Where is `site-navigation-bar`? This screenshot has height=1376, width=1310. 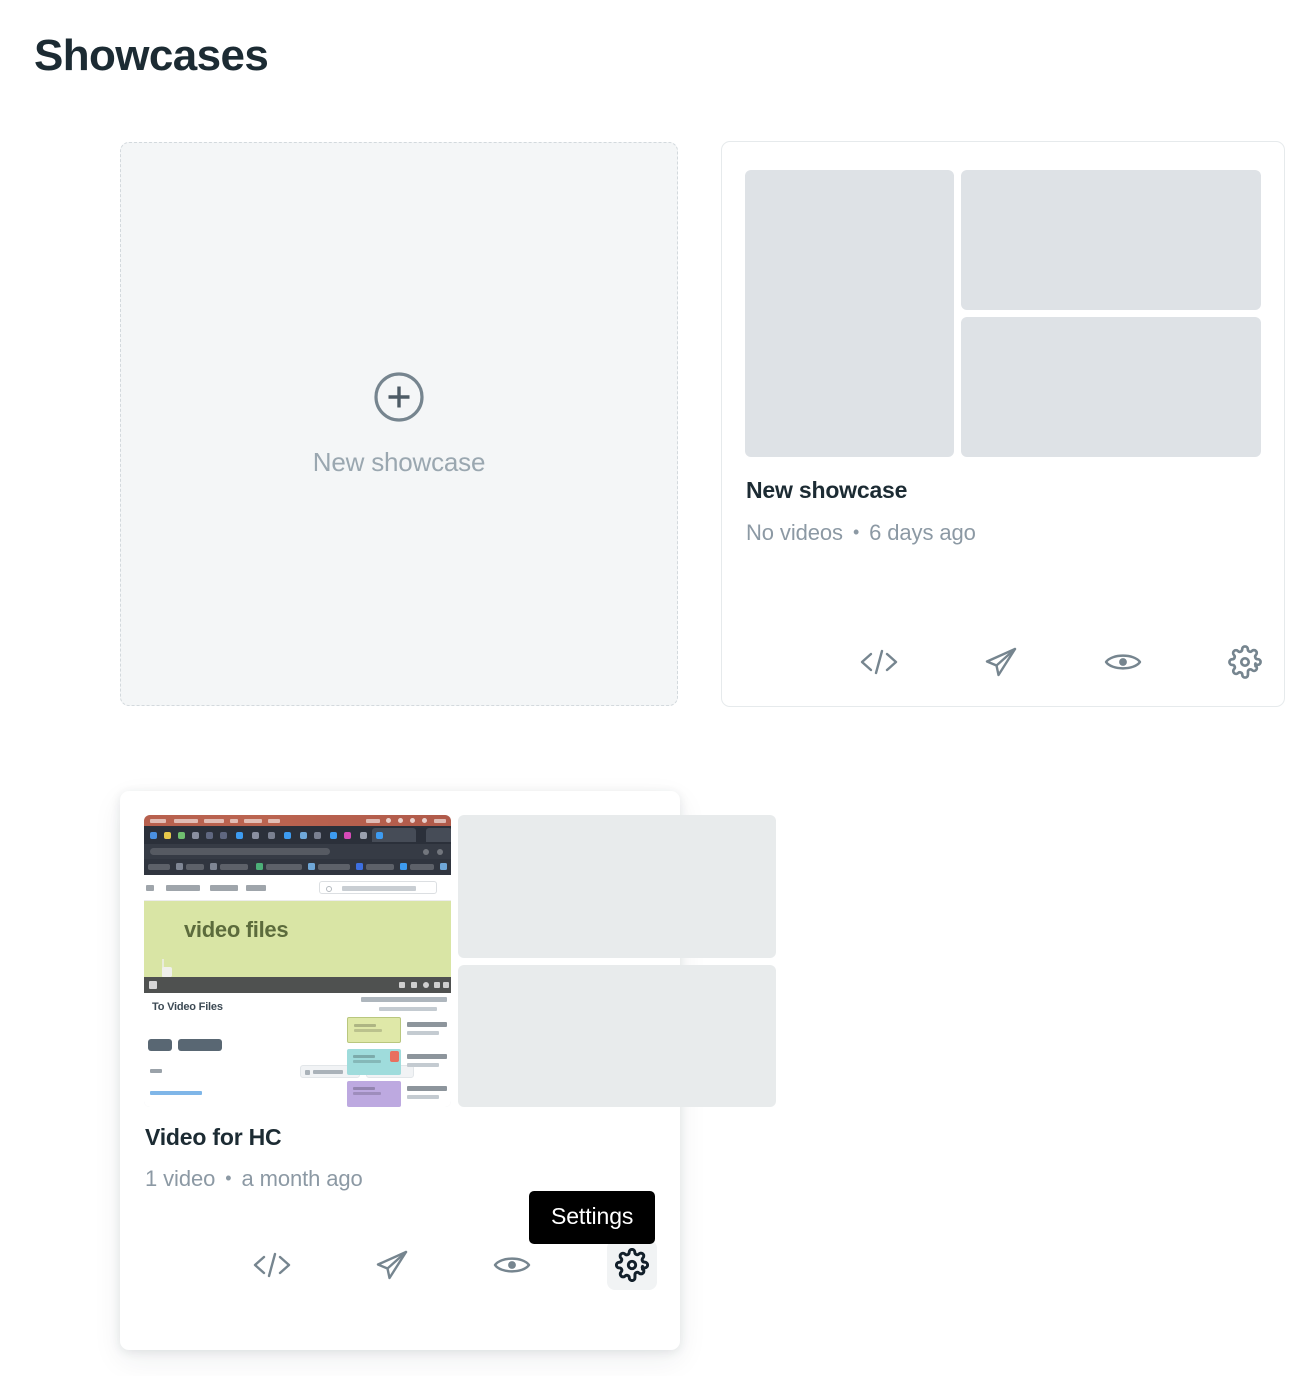 site-navigation-bar is located at coordinates (297, 888).